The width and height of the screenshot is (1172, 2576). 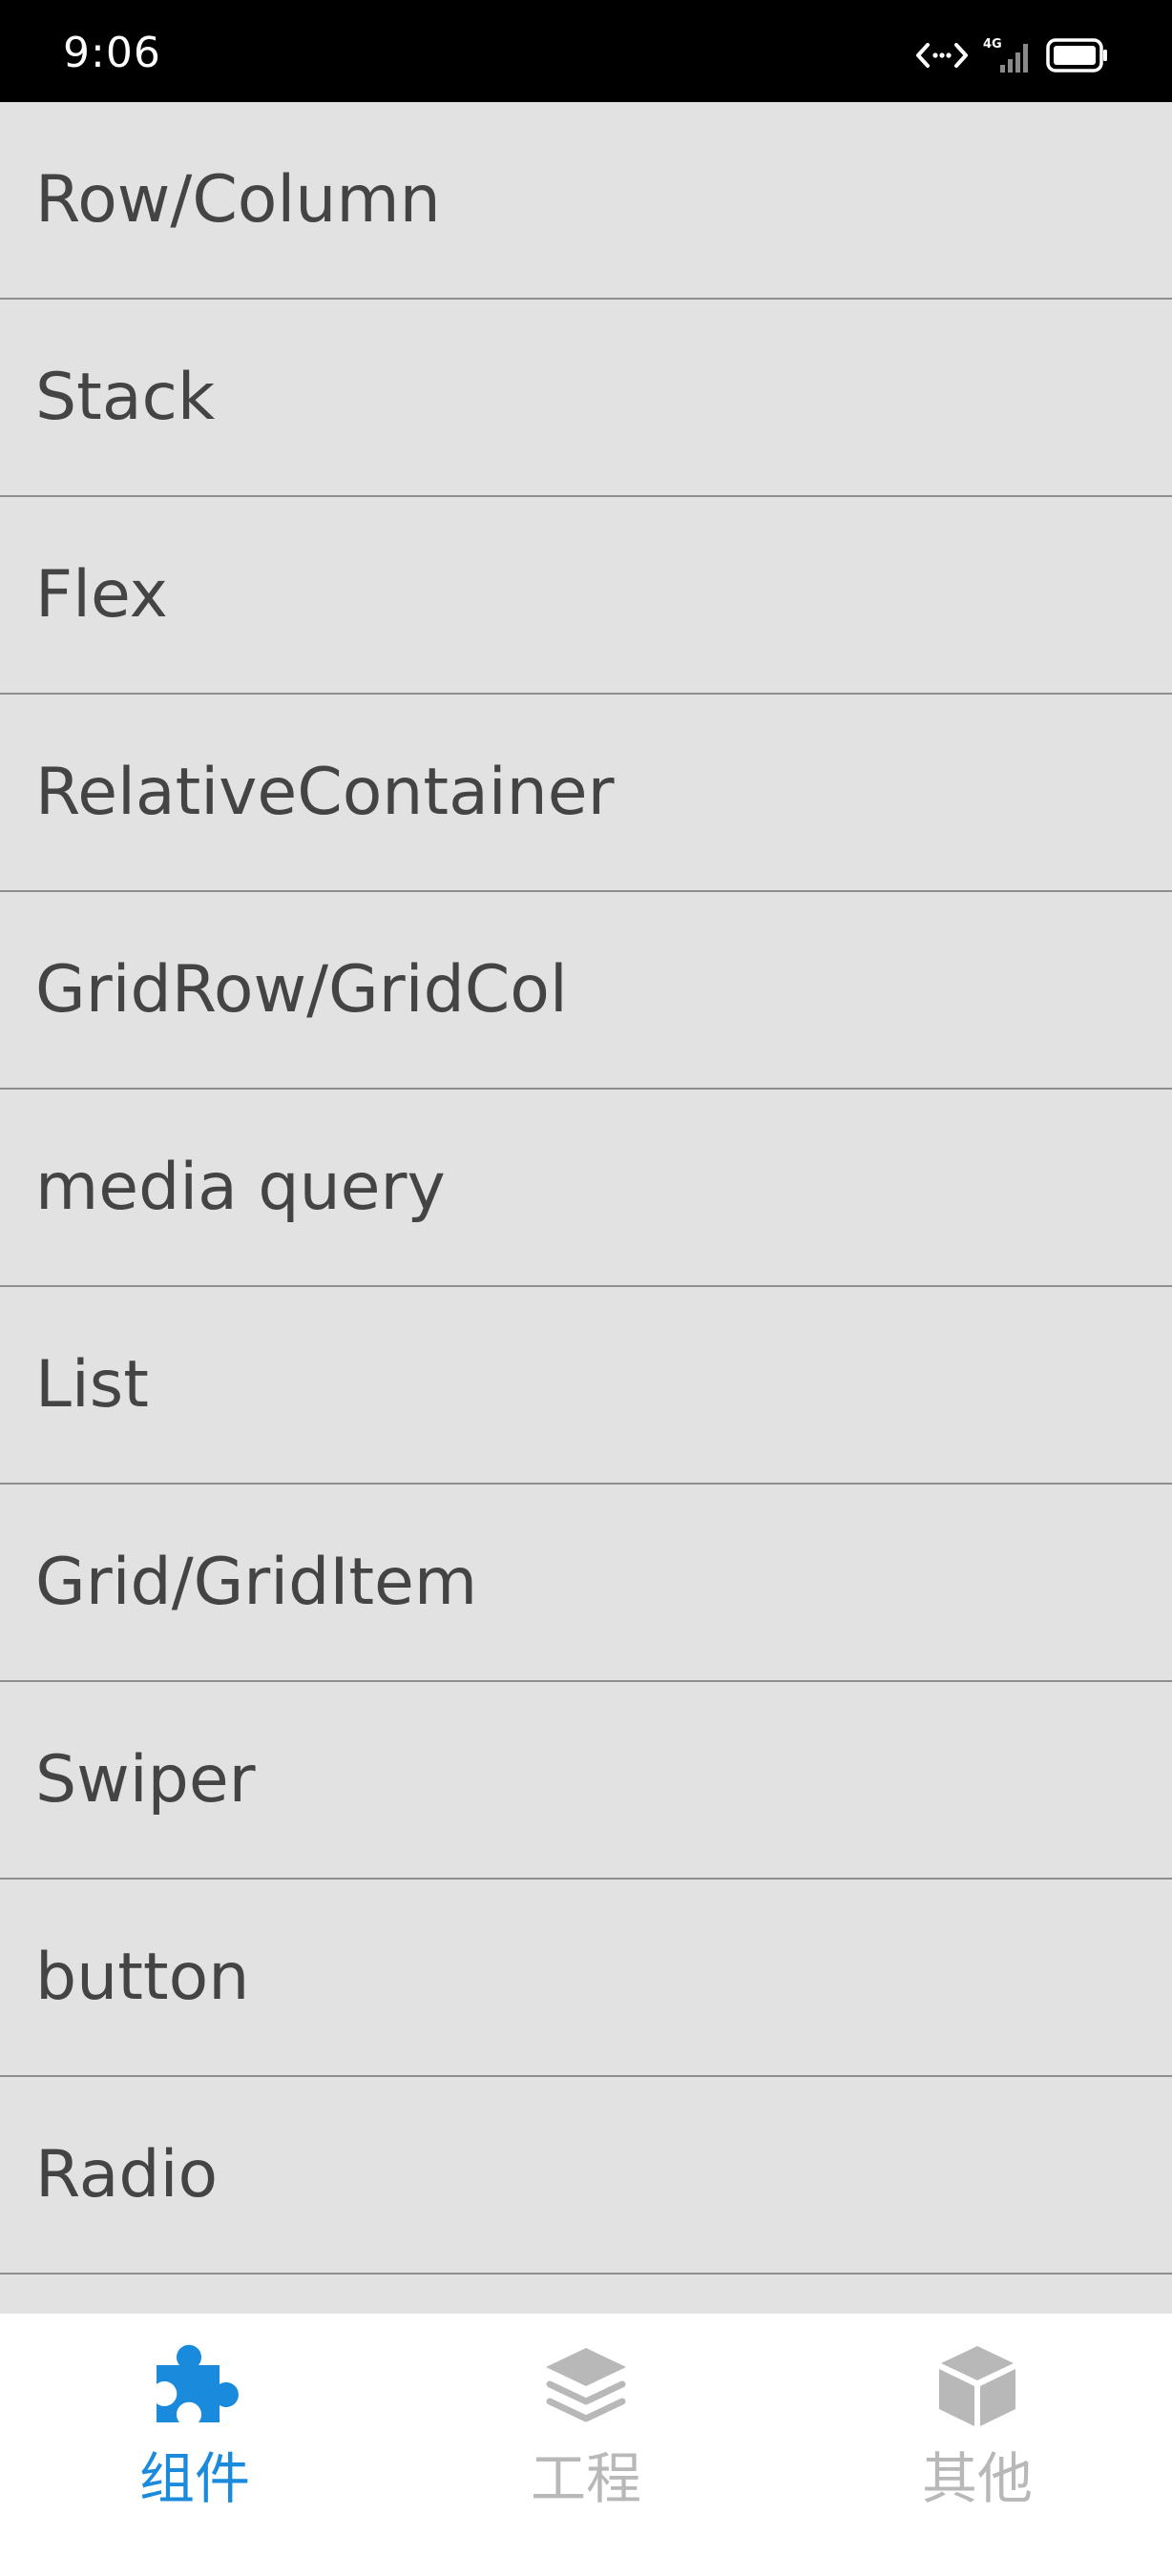 I want to click on battery-icon, so click(x=1076, y=55).